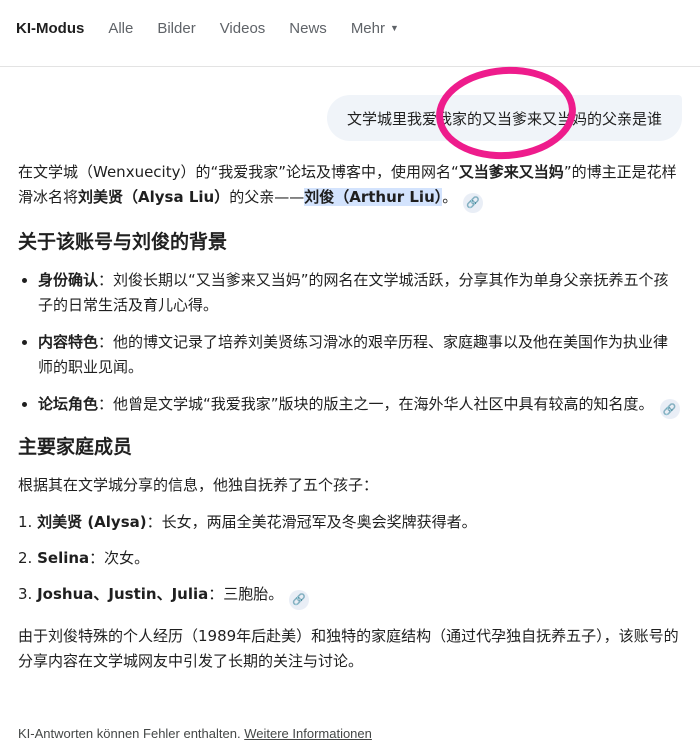 This screenshot has width=700, height=751. I want to click on top-nav: KI-Modus Alle Bilder Videos News Mehr ▼, so click(350, 28).